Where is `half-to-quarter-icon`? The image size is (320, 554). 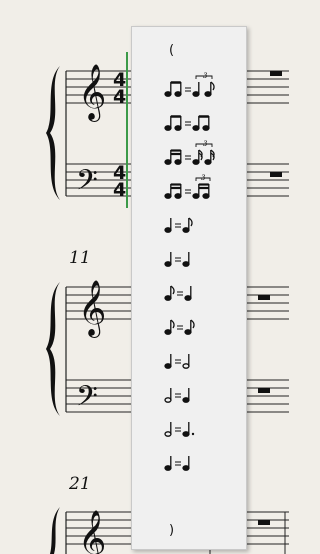 half-to-quarter-icon is located at coordinates (177, 395).